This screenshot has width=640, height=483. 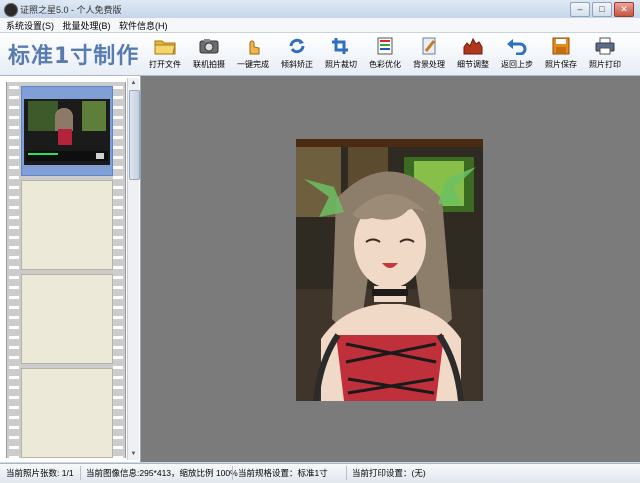 I want to click on minimize-button: –, so click(x=580, y=9).